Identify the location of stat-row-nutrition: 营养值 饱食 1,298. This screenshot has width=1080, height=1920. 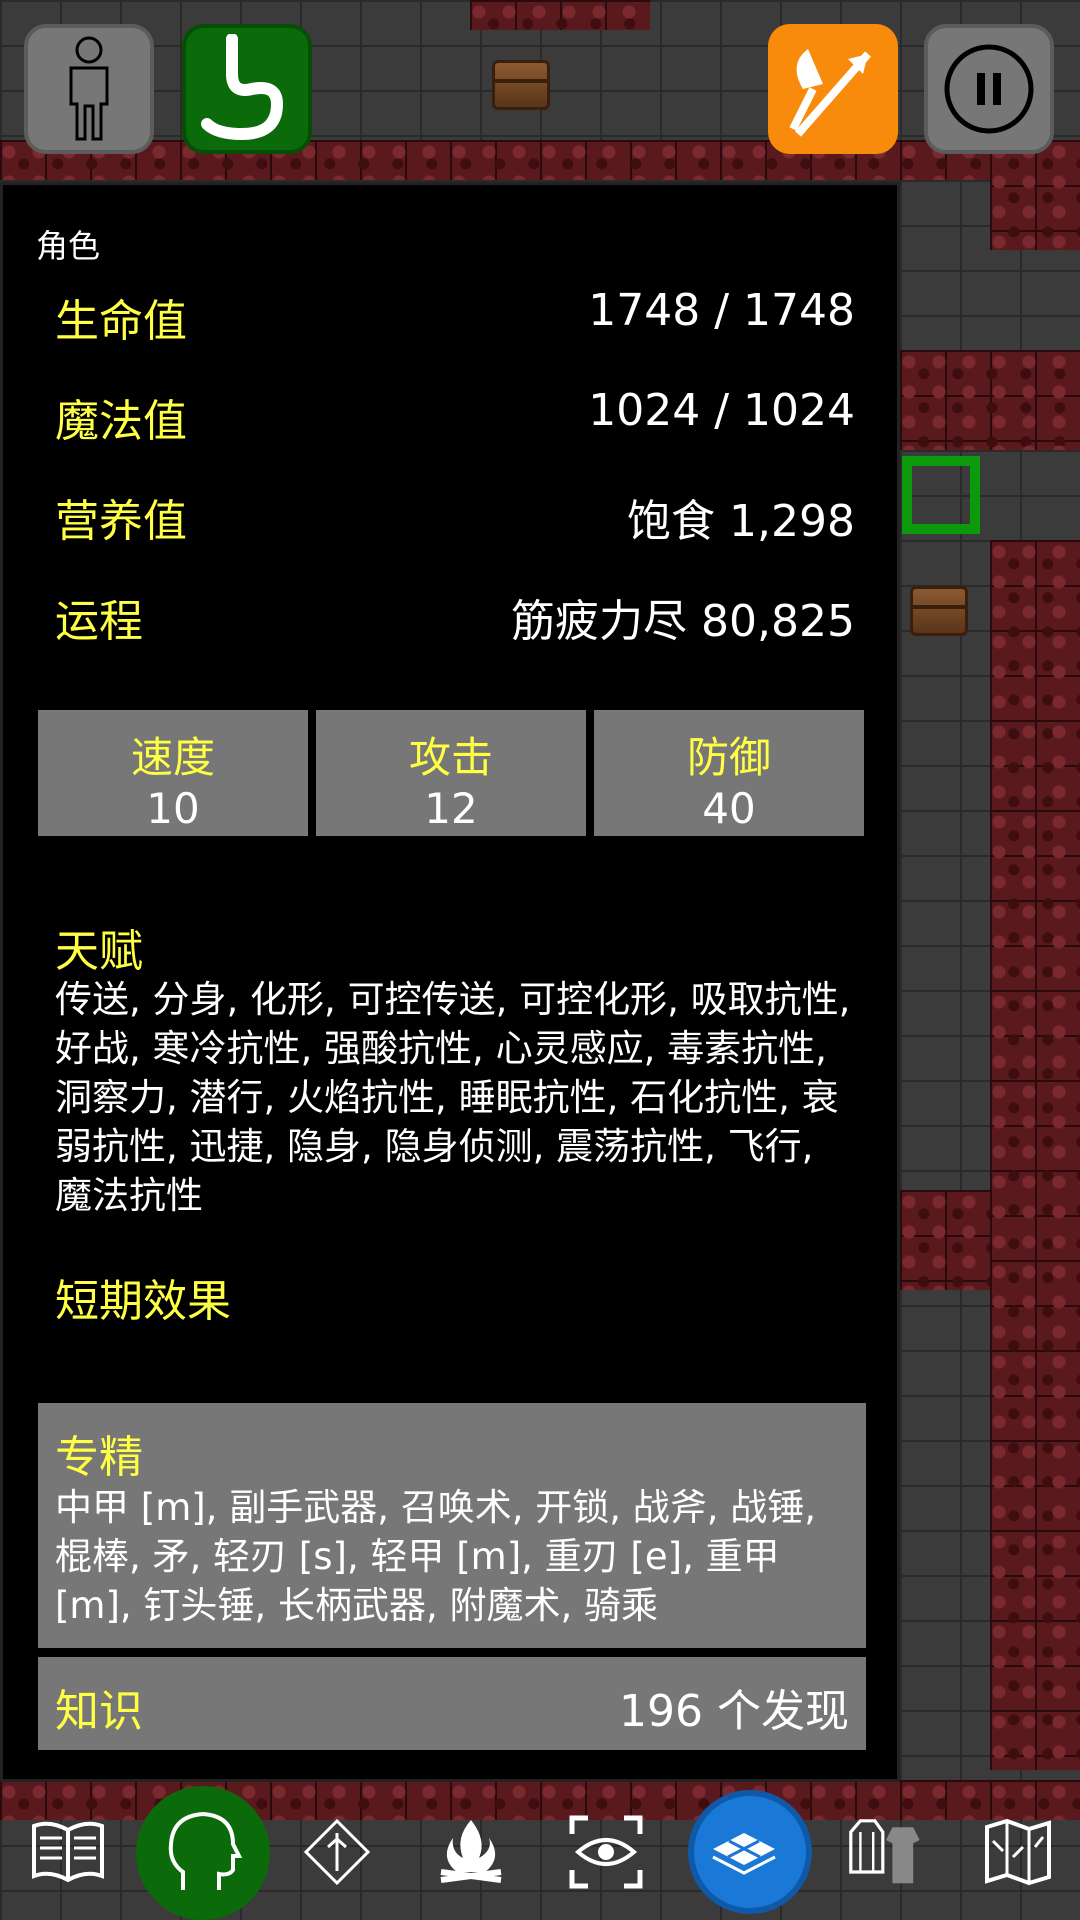
(455, 516).